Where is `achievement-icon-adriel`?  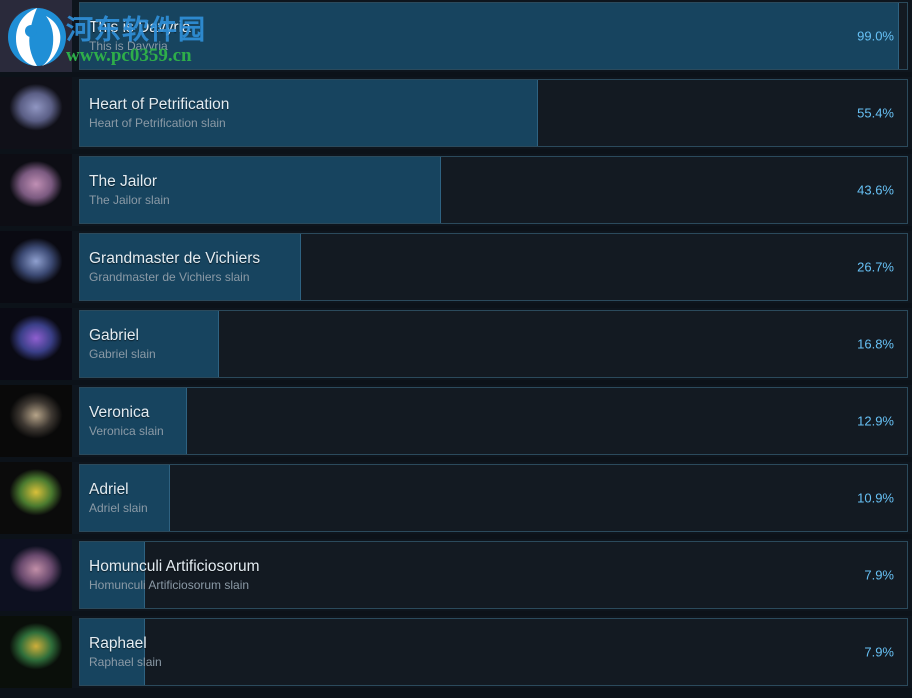 achievement-icon-adriel is located at coordinates (36, 498).